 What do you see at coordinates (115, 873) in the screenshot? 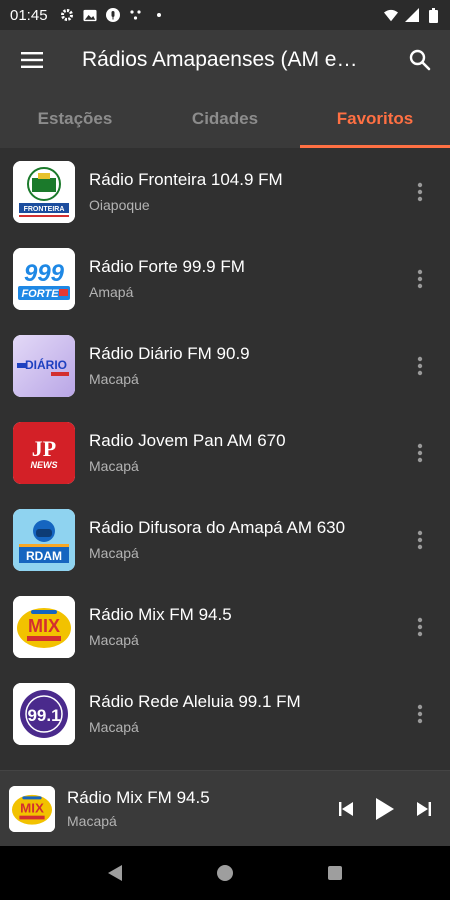
I see `back-icon` at bounding box center [115, 873].